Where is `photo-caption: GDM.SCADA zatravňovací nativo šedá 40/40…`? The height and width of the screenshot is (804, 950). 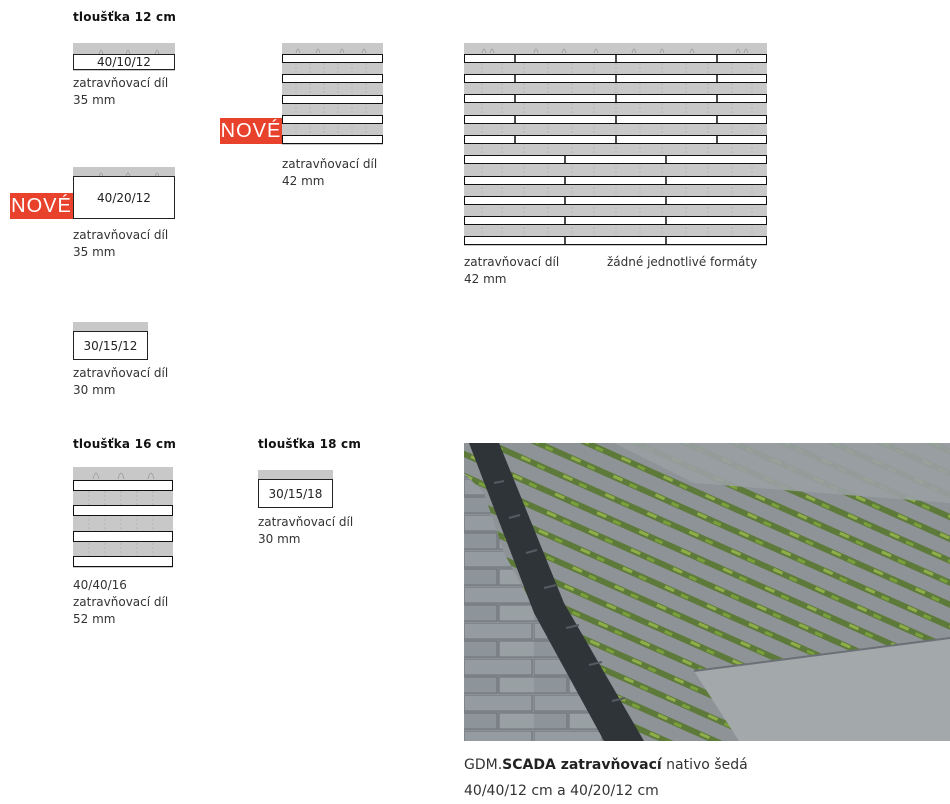
photo-caption: GDM.SCADA zatravňovací nativo šedá 40/40… is located at coordinates (606, 778).